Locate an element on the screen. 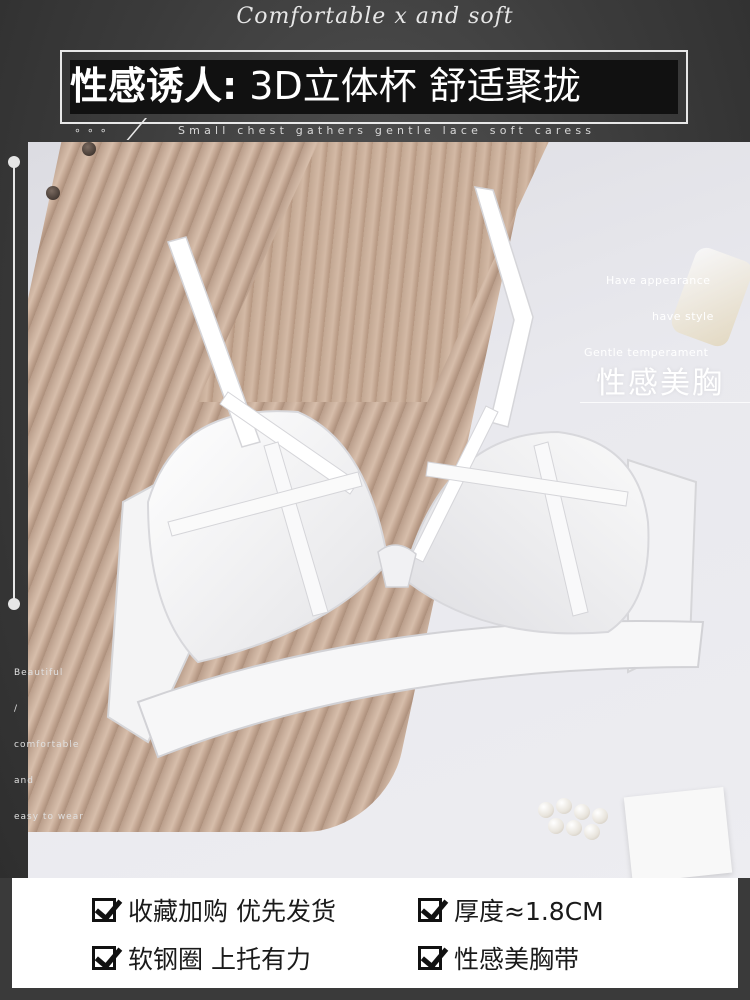 Image resolution: width=750 pixels, height=1000 pixels. slider-dot-top is located at coordinates (14, 162).